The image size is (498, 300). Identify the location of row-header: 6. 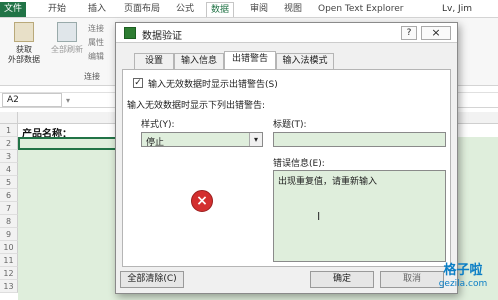
(9, 195).